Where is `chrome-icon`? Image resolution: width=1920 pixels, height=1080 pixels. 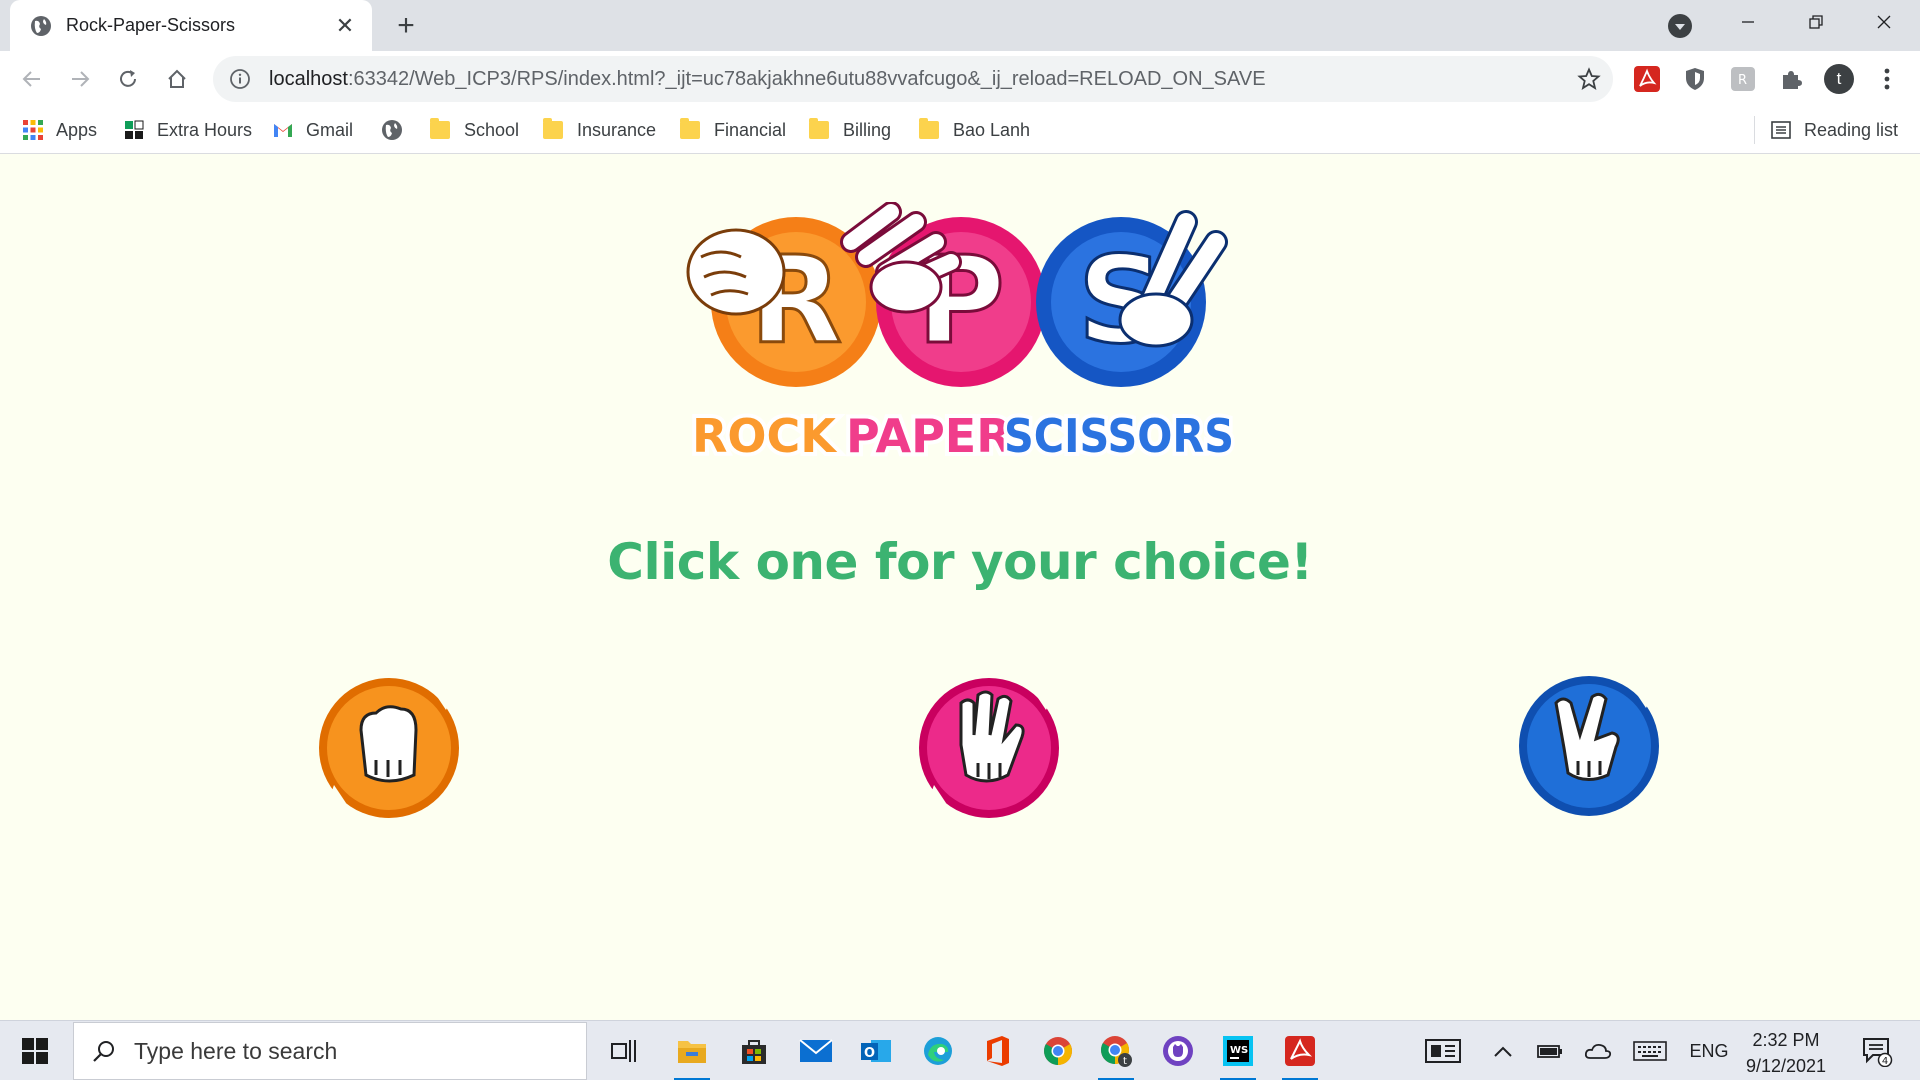
chrome-icon is located at coordinates (1058, 1051).